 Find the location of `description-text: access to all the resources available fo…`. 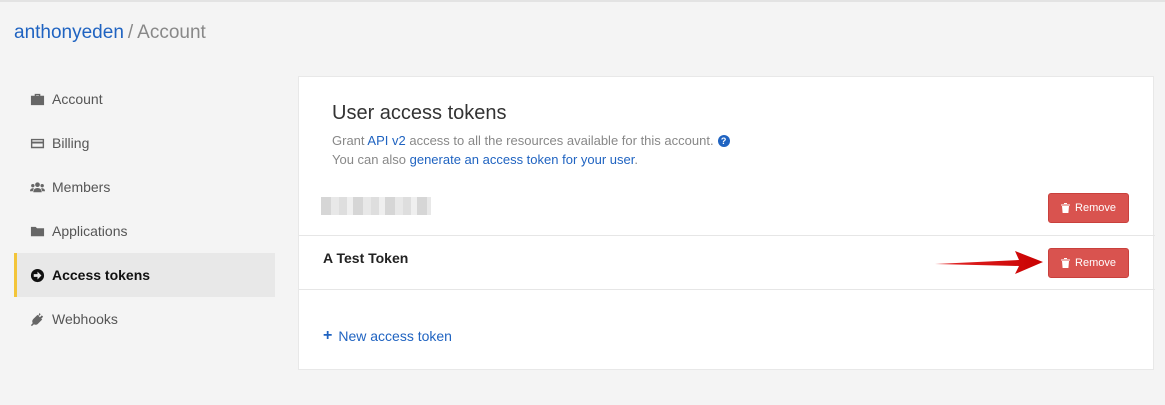

description-text: access to all the resources available fo… is located at coordinates (561, 140).